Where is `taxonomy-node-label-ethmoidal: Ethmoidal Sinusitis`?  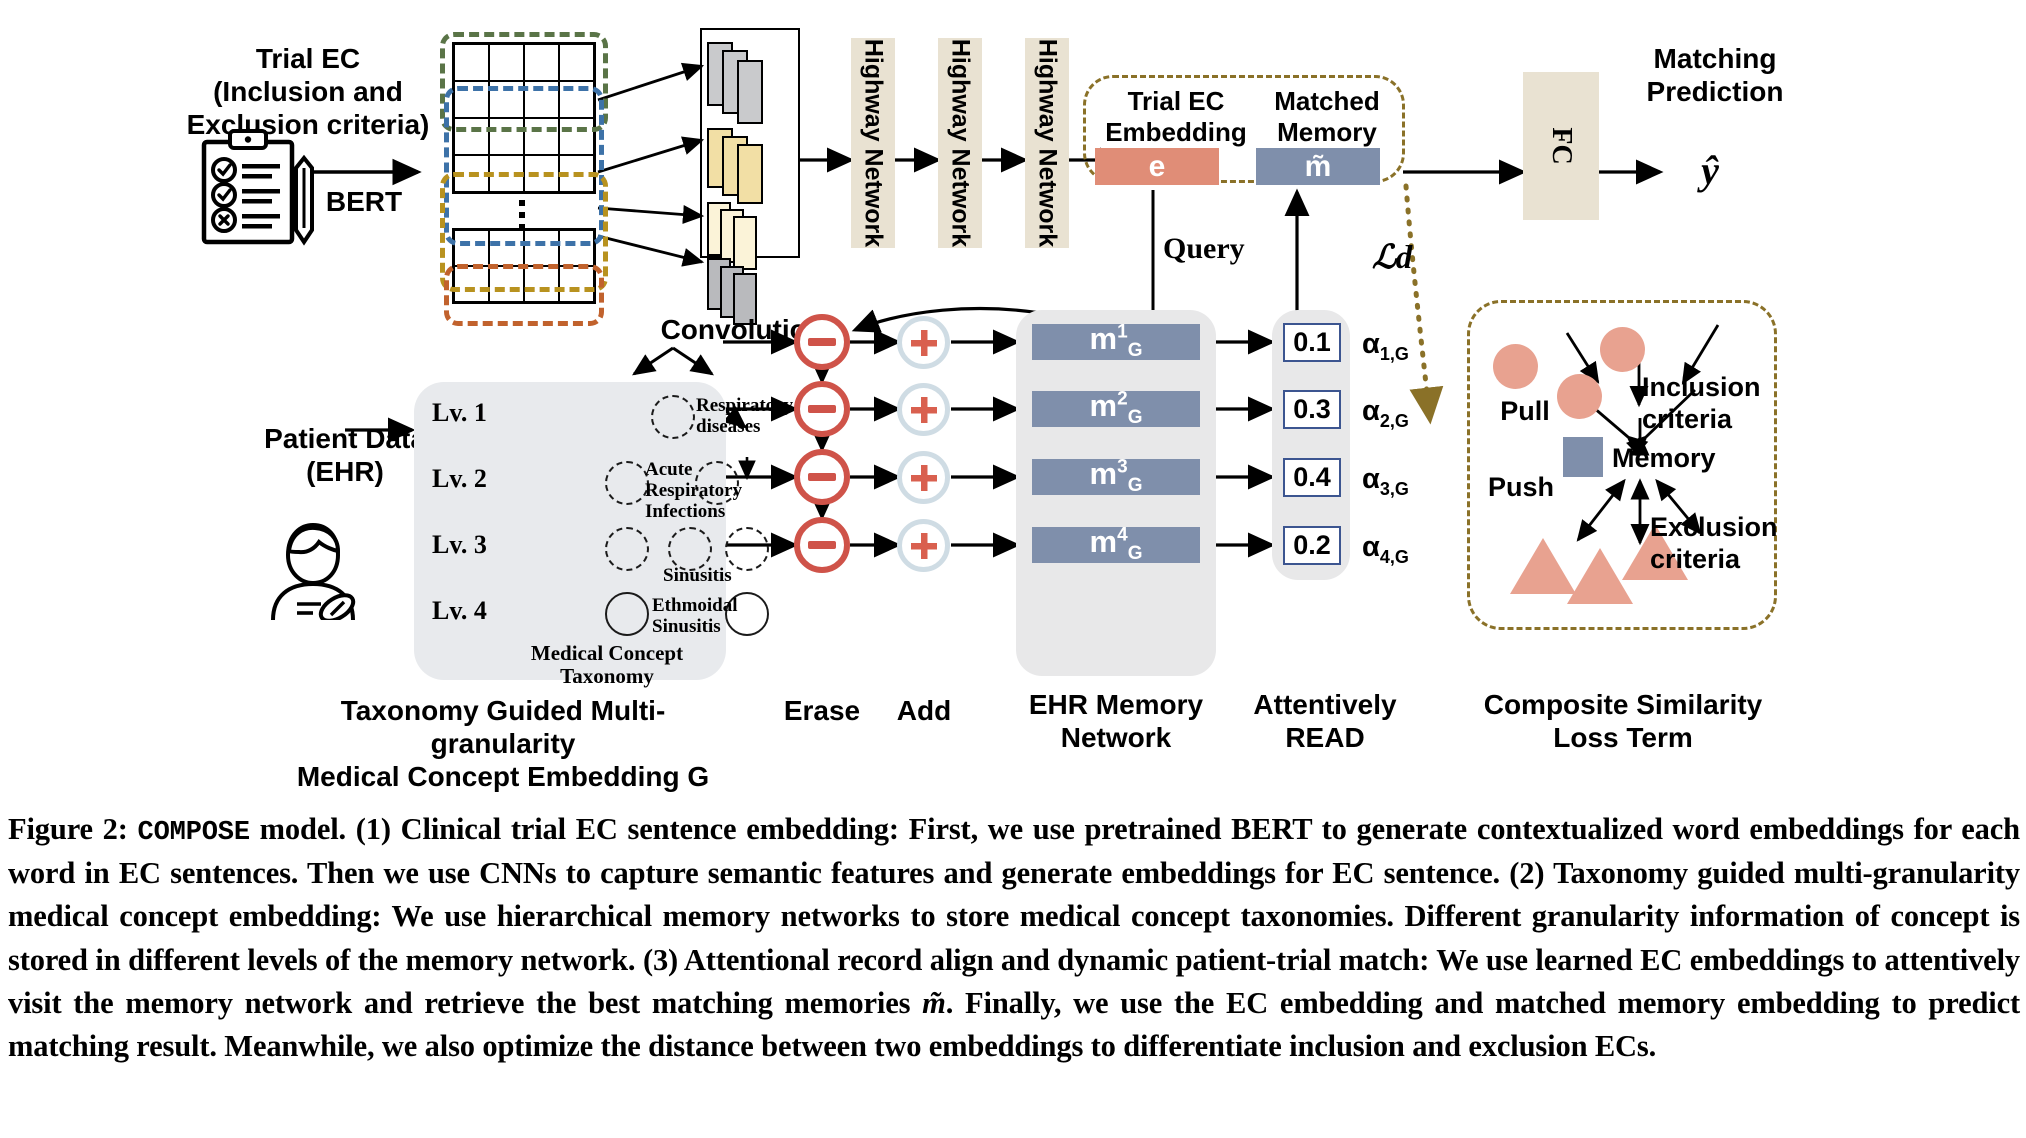
taxonomy-node-label-ethmoidal: Ethmoidal Sinusitis is located at coordinates (695, 616).